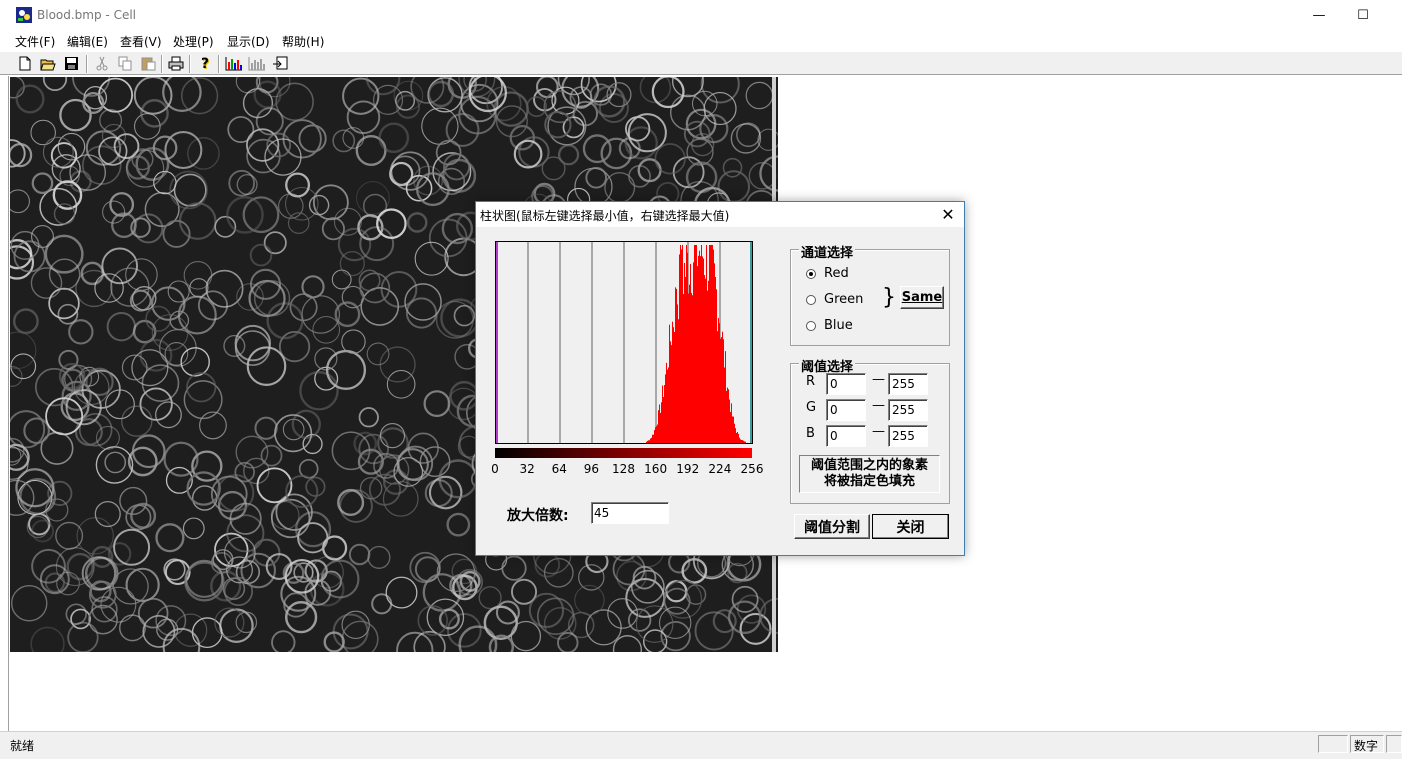 The height and width of the screenshot is (759, 1402). I want to click on histogram-plot, so click(624, 342).